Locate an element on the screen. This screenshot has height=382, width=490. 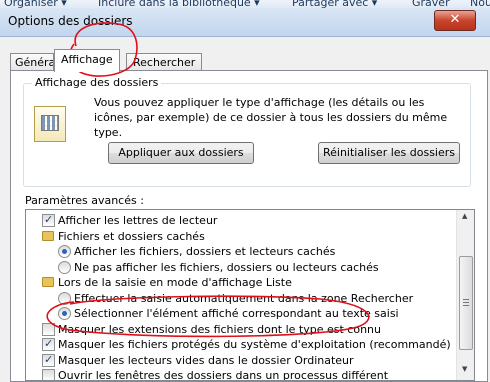
scrollbar-grip-icon is located at coordinates (466, 302).